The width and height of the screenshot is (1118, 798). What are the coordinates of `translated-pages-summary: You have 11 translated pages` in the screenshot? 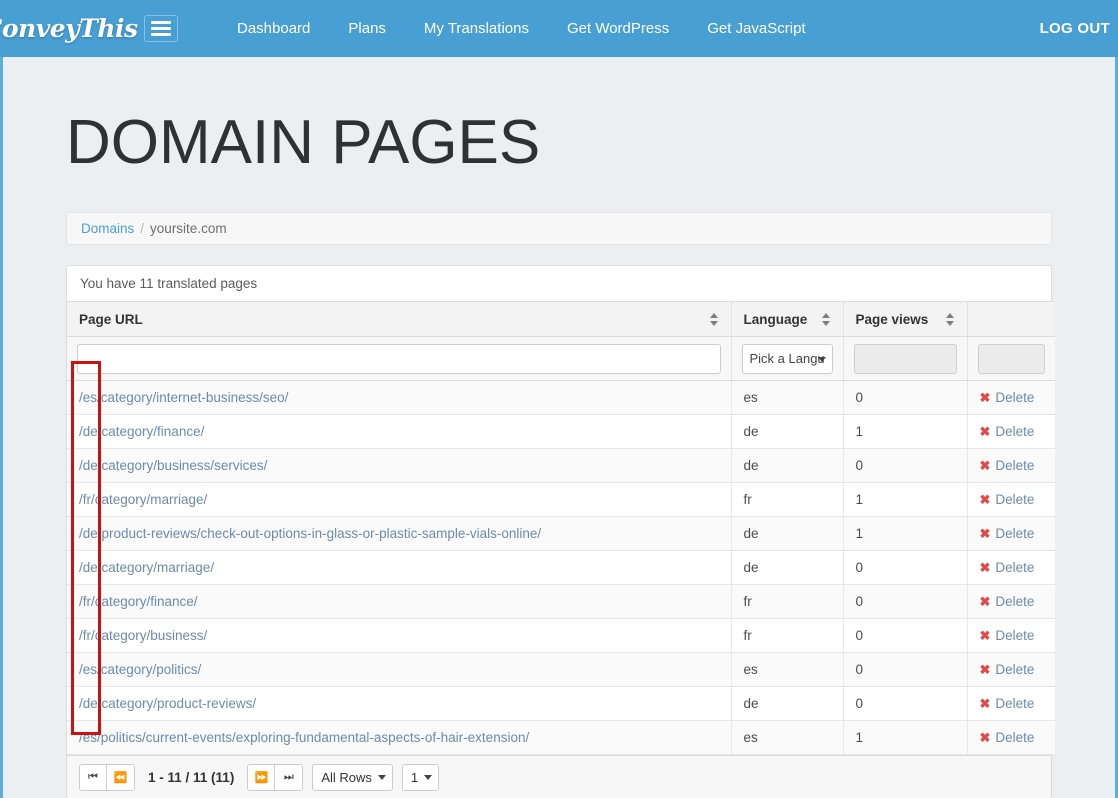 It's located at (559, 283).